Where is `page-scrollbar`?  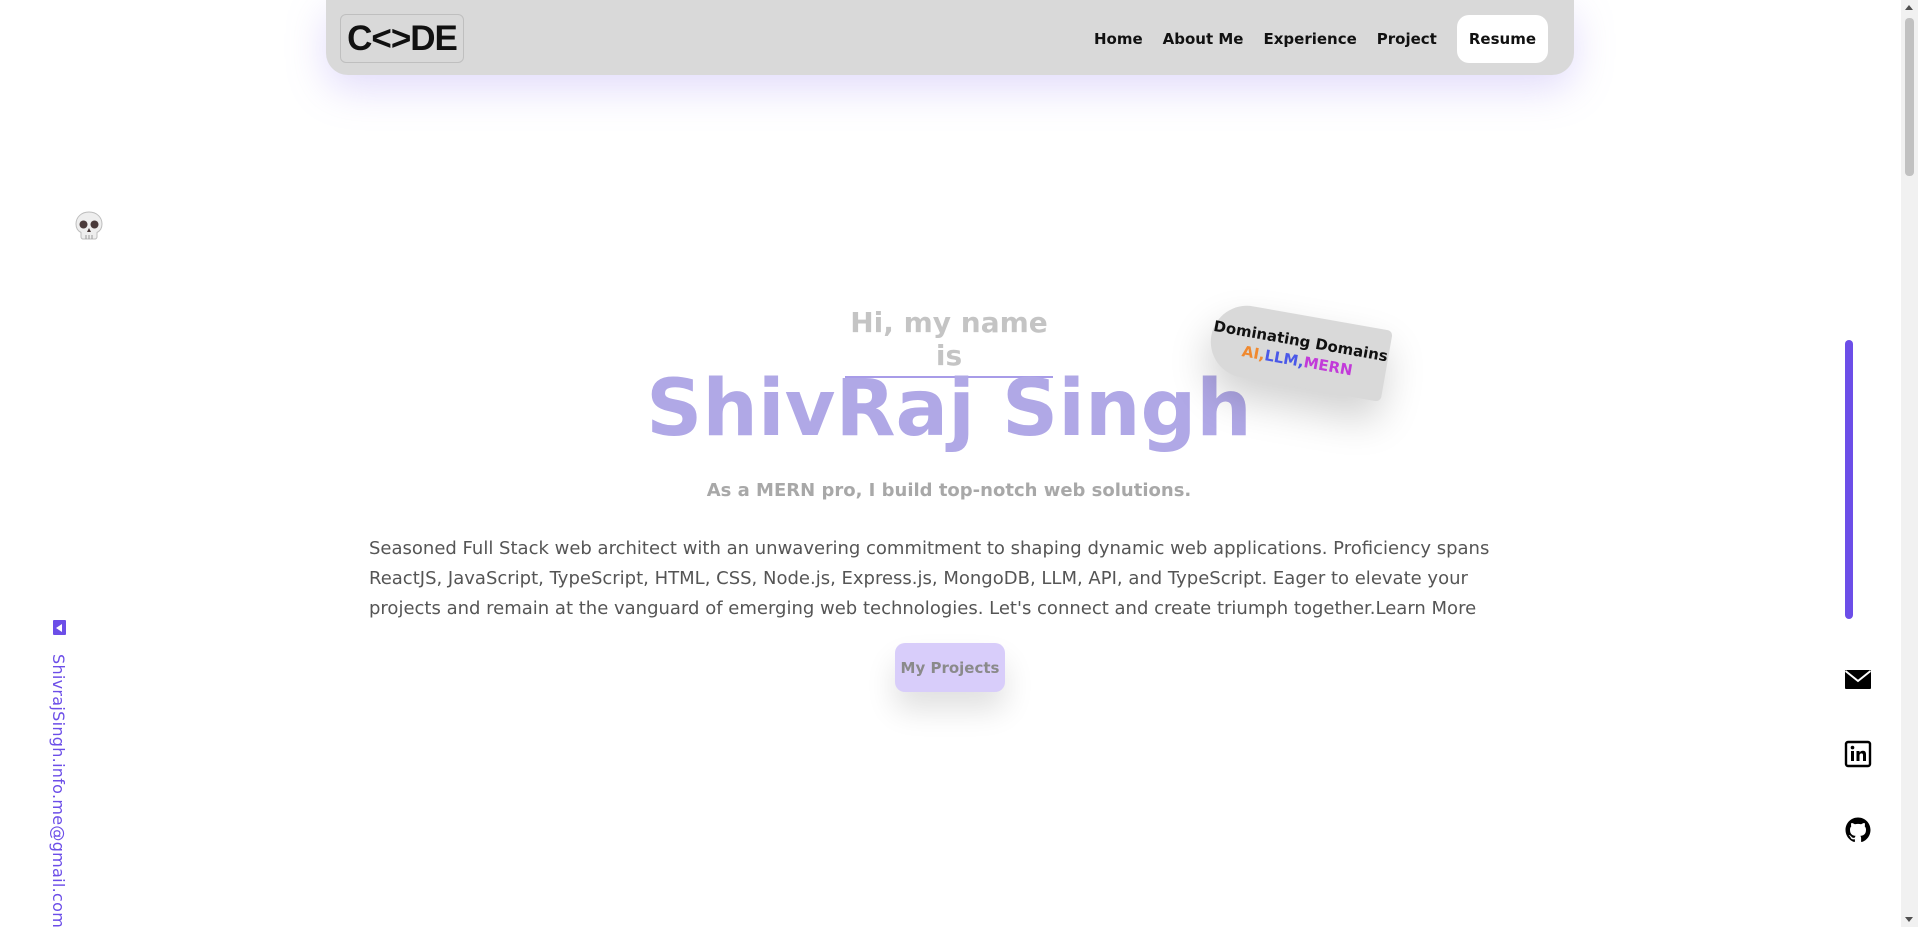
page-scrollbar is located at coordinates (1909, 463).